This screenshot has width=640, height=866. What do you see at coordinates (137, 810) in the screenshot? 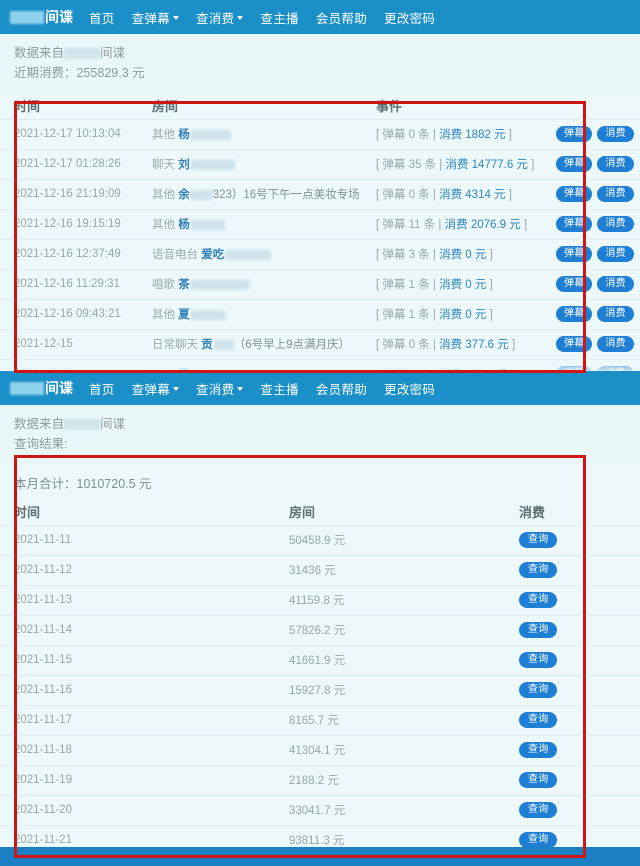
I see `cell-date: 2021-11-20` at bounding box center [137, 810].